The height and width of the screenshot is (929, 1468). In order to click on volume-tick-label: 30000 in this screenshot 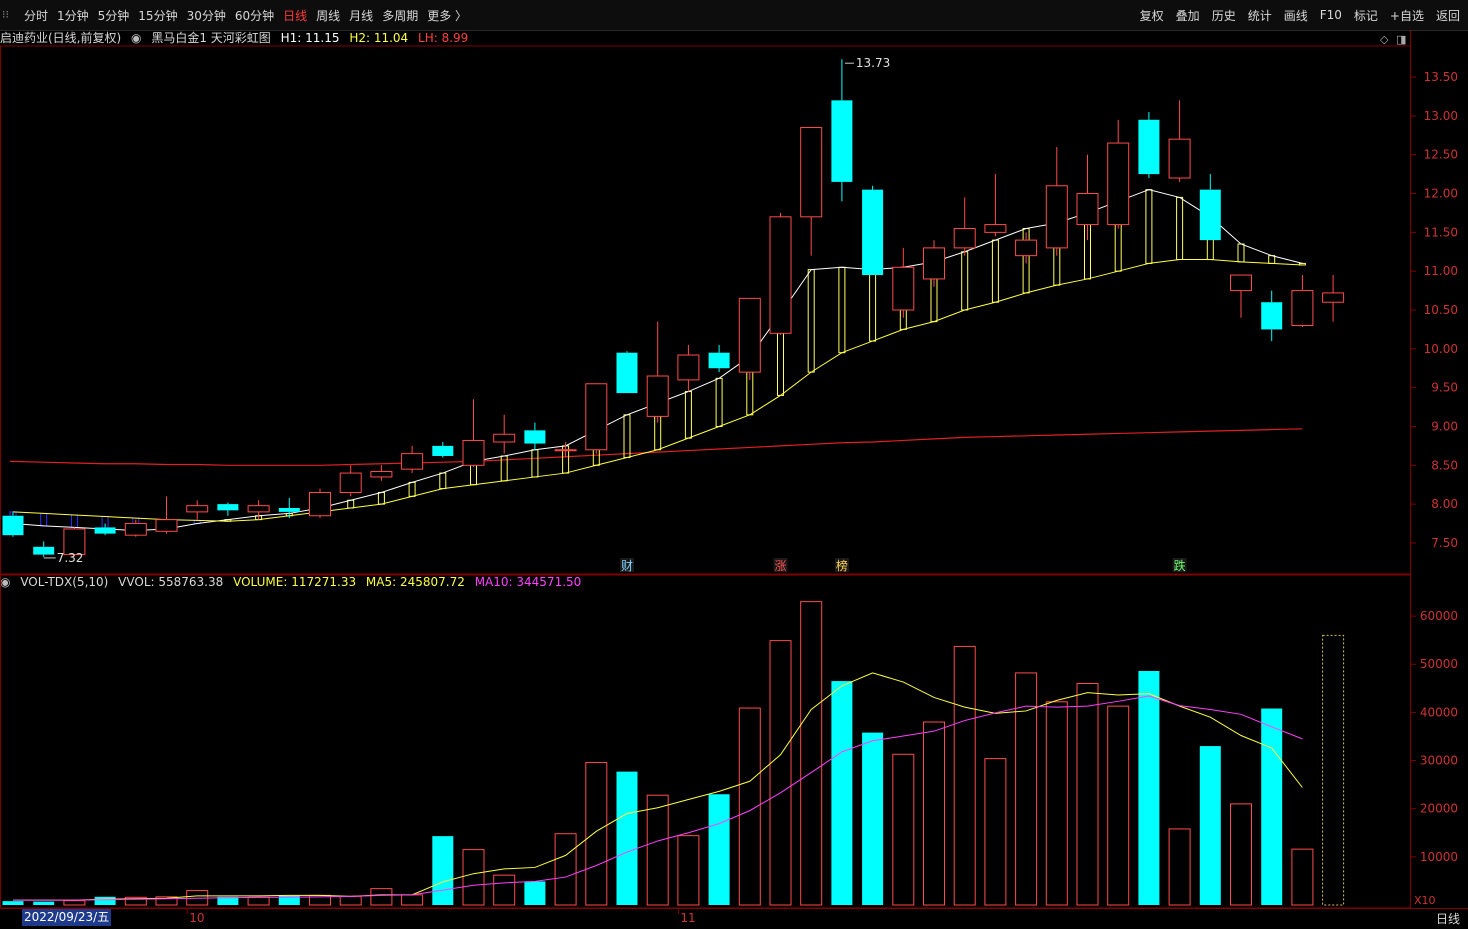, I will do `click(1439, 761)`.